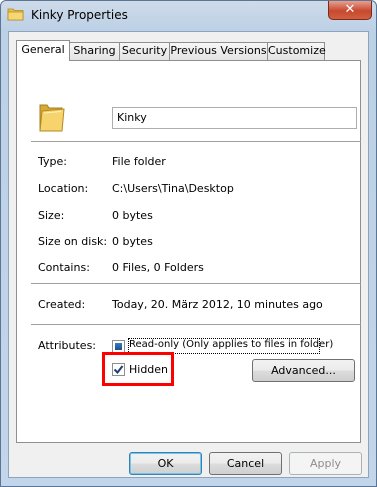 This screenshot has height=487, width=377. Describe the element at coordinates (132, 241) in the screenshot. I see `size-on-disk-value: 0 bytes` at that location.